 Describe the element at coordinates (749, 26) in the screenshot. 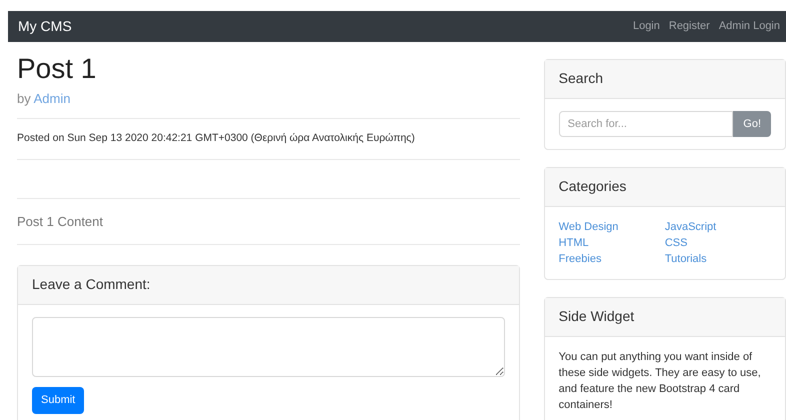

I see `nav-link: Admin Login` at that location.